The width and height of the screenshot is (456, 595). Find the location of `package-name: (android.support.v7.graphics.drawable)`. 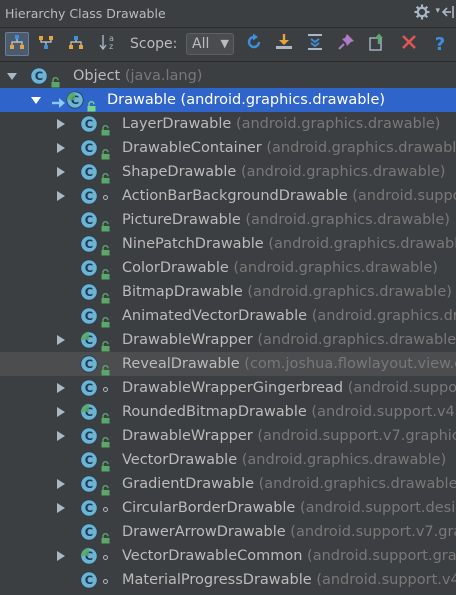

package-name: (android.support.v7.graphics.drawable) is located at coordinates (356, 436).